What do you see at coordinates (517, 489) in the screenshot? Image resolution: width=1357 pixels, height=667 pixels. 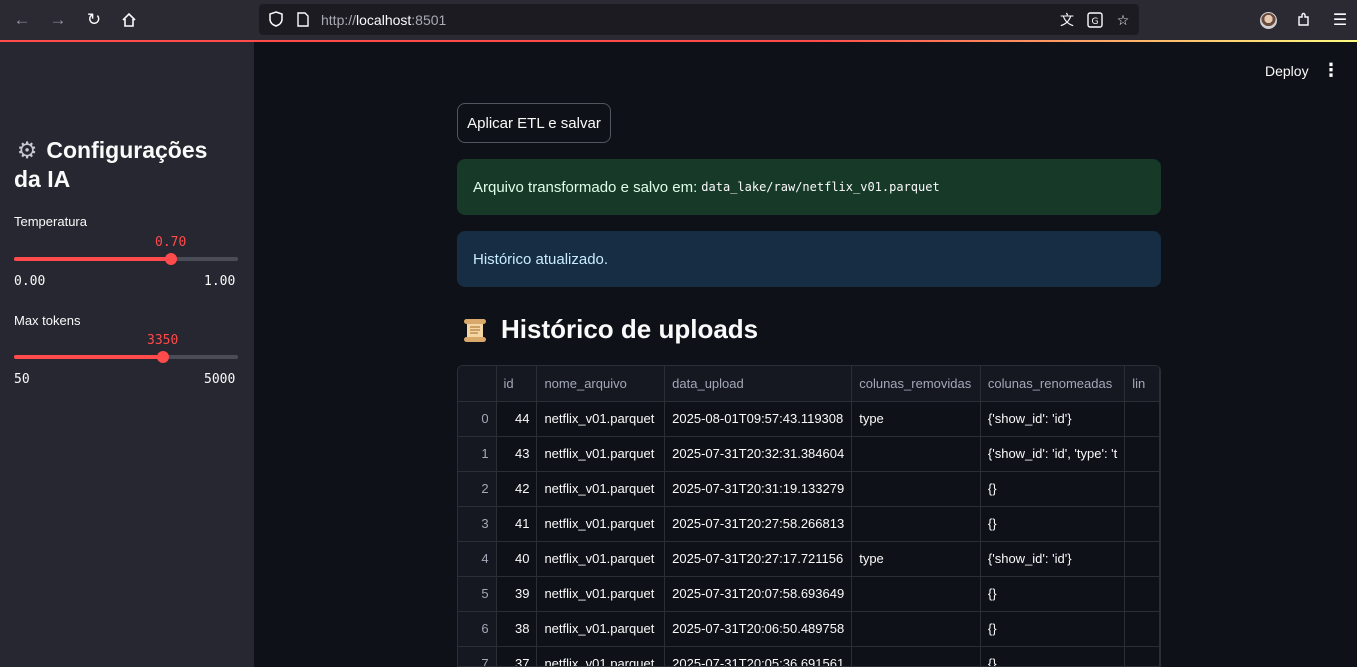 I see `table-cell: 42` at bounding box center [517, 489].